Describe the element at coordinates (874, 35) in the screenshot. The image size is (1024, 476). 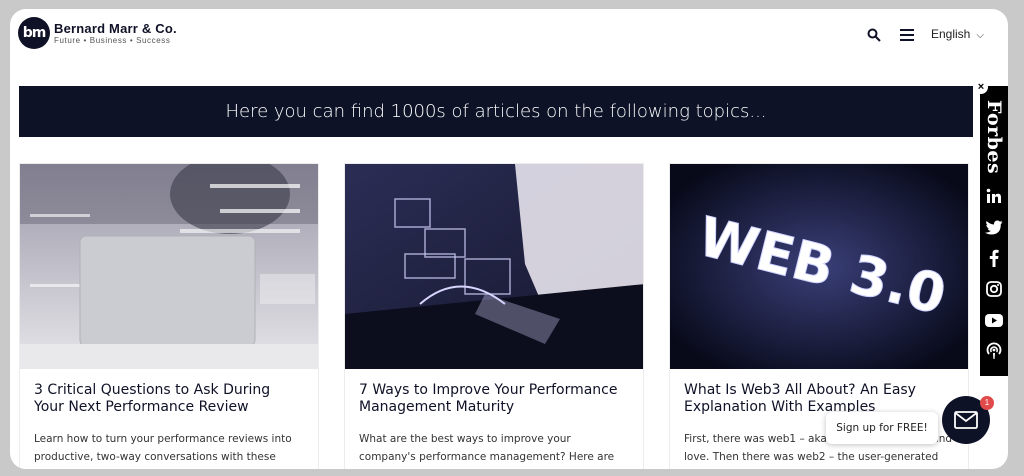
I see `search-icon` at that location.